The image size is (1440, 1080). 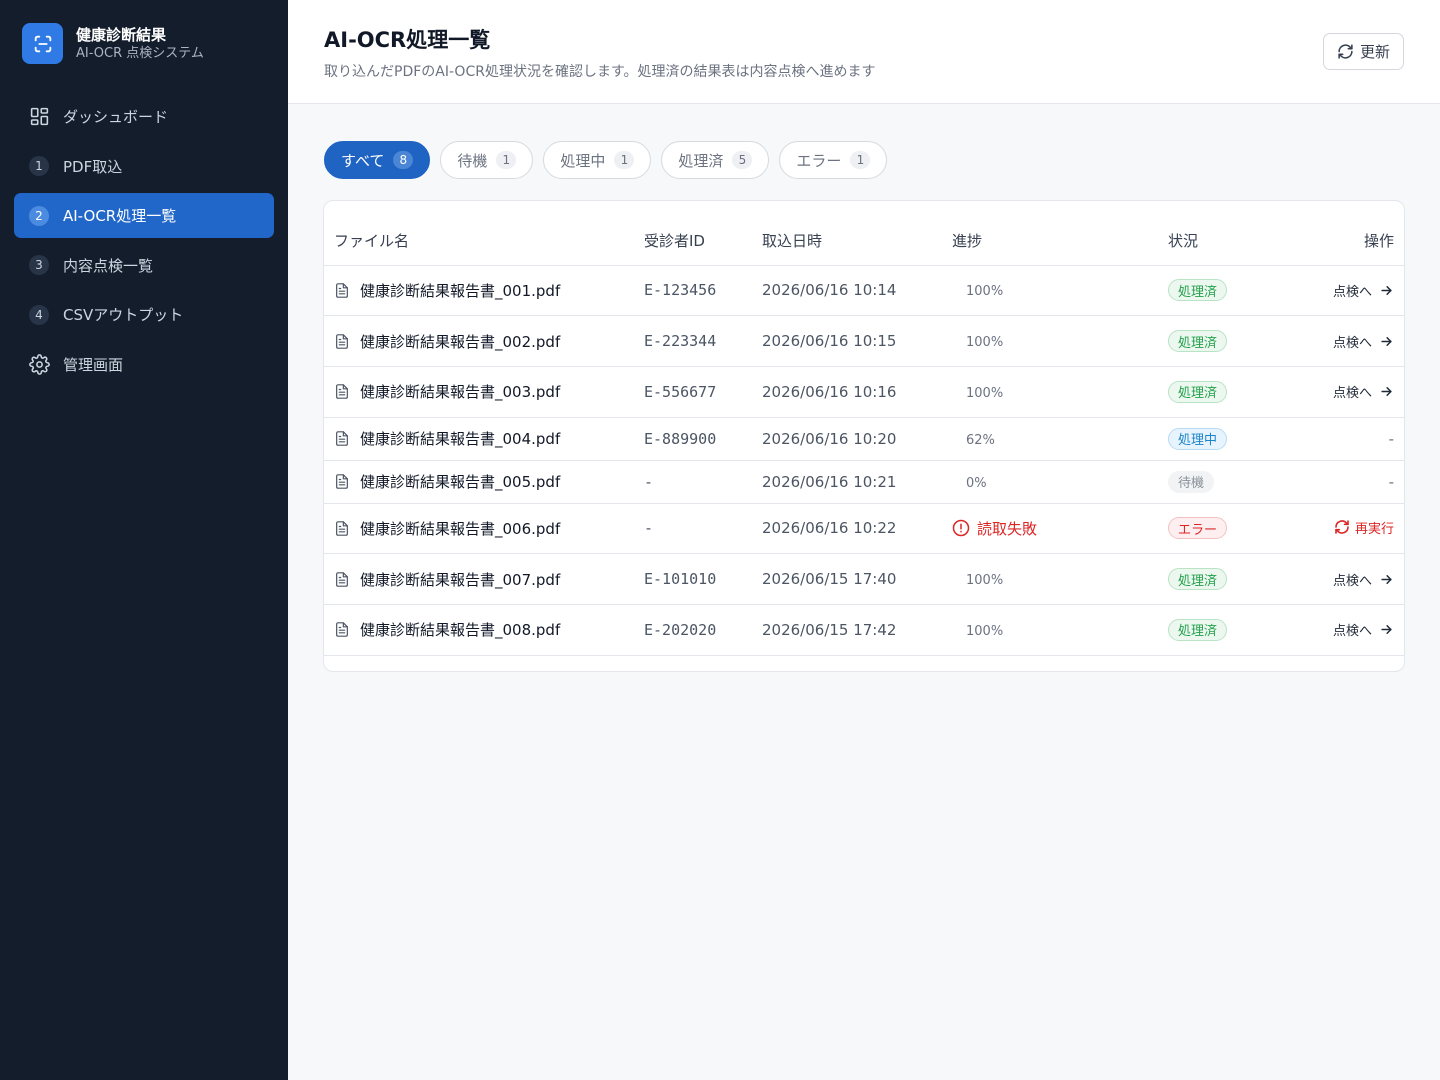 I want to click on refresh-button: 更新, so click(x=1363, y=51).